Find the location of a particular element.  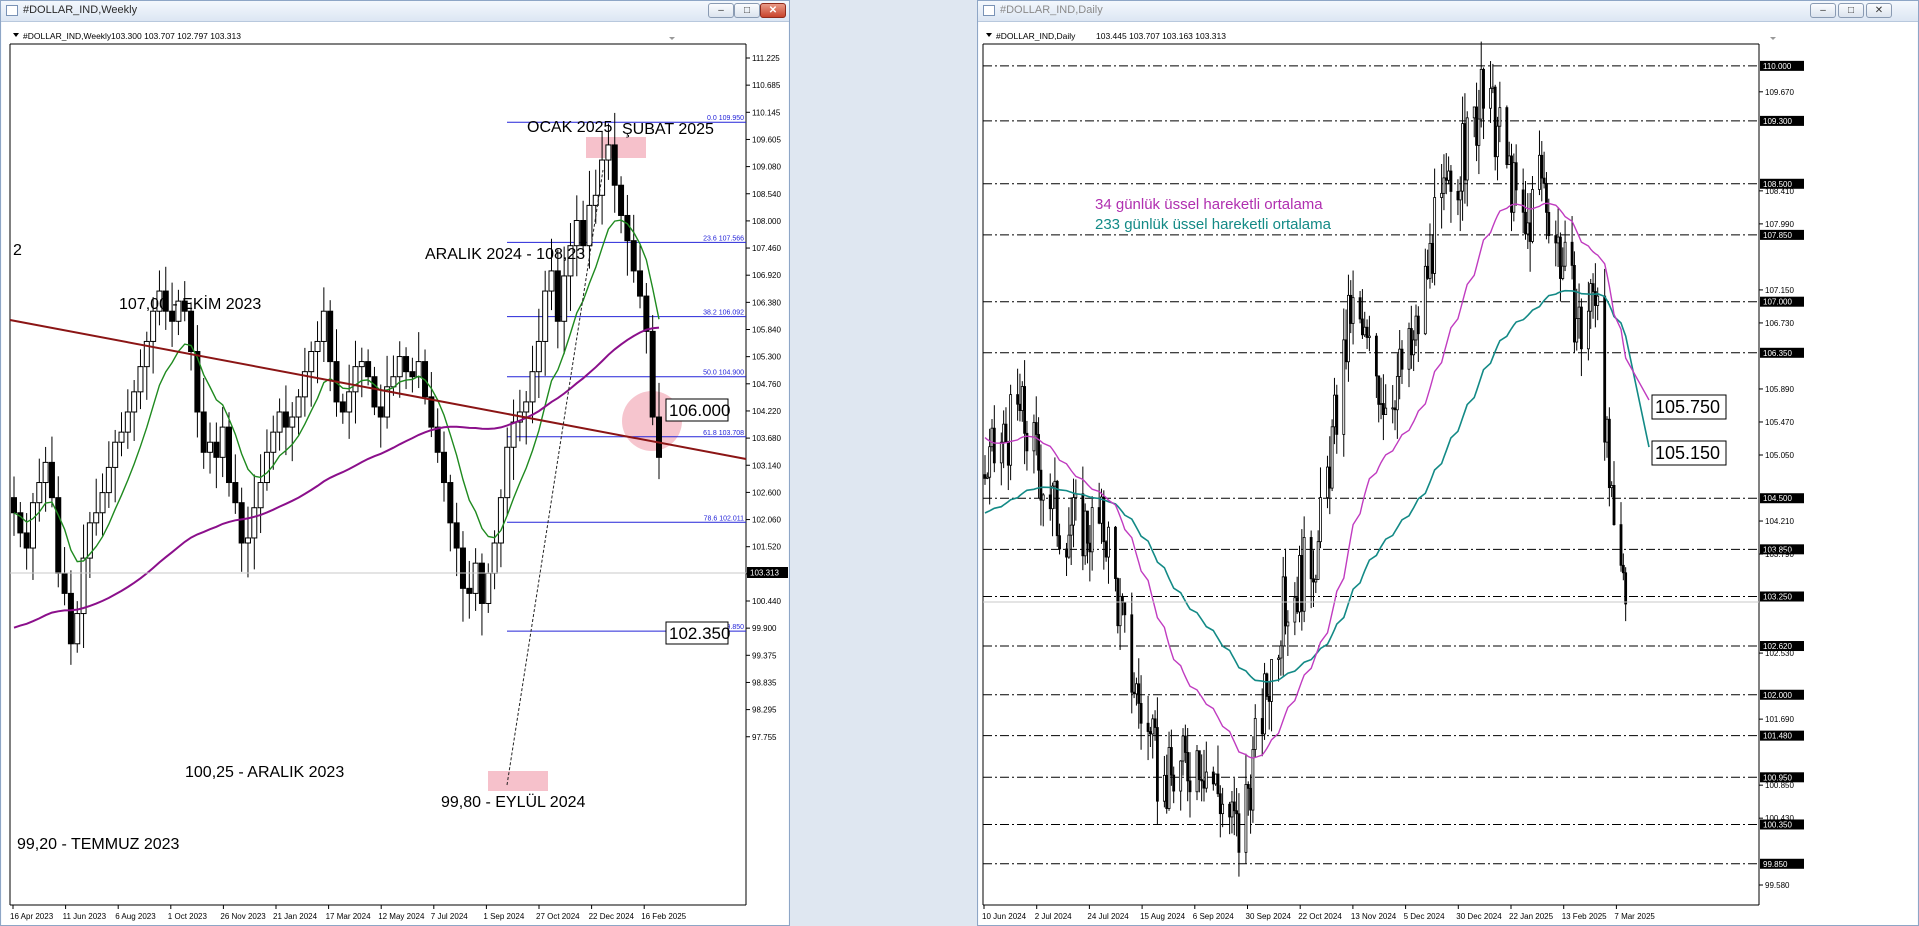

daily-level-label: 104.500 is located at coordinates (1777, 498).